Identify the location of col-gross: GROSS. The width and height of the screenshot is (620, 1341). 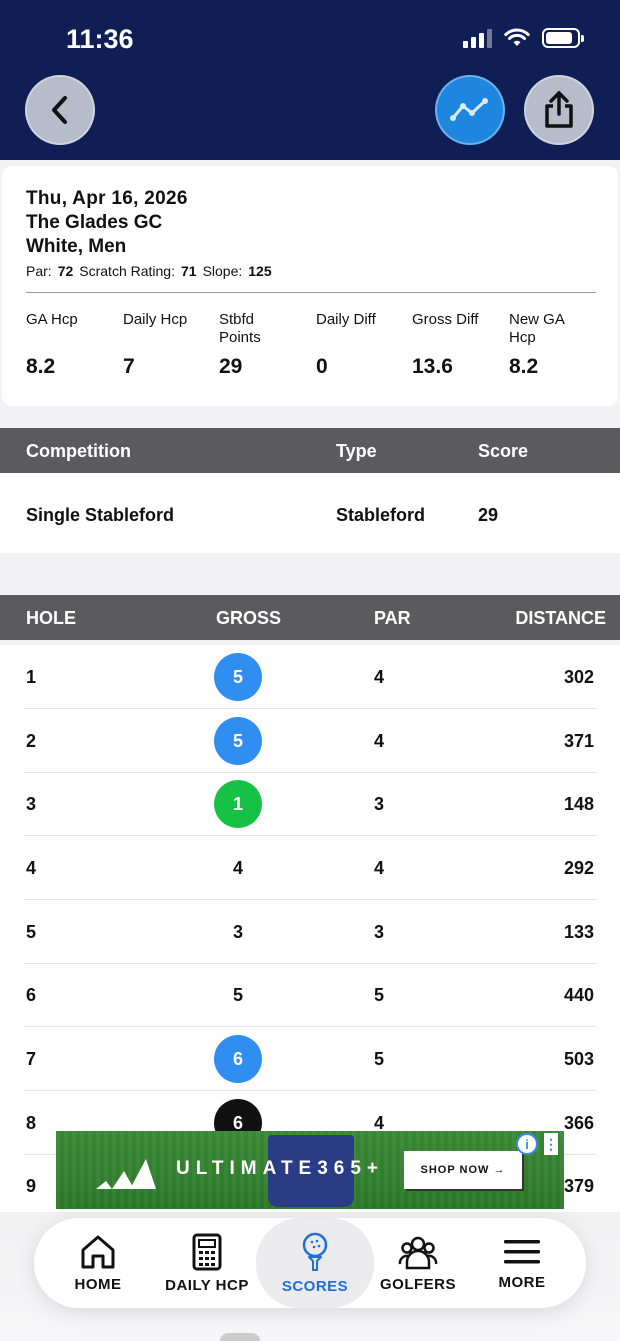
(249, 618).